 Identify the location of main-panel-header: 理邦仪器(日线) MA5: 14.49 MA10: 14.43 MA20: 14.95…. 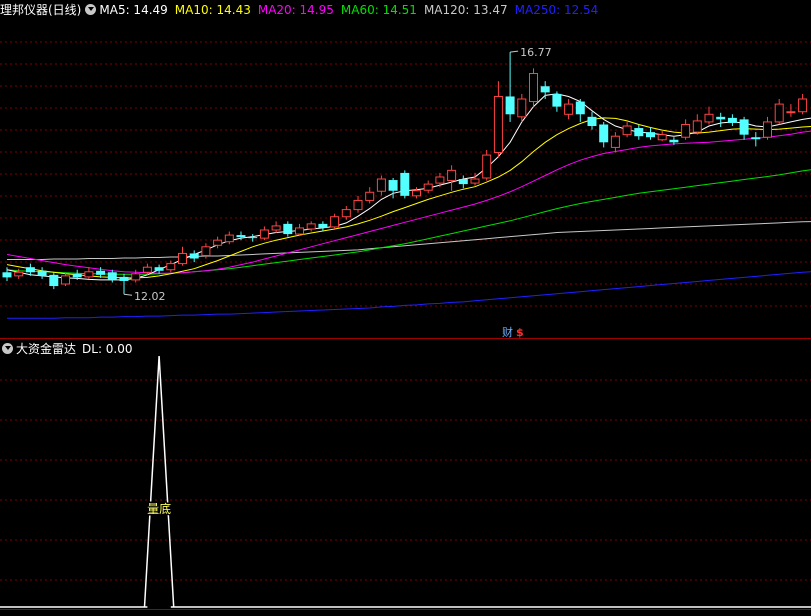
(405, 10).